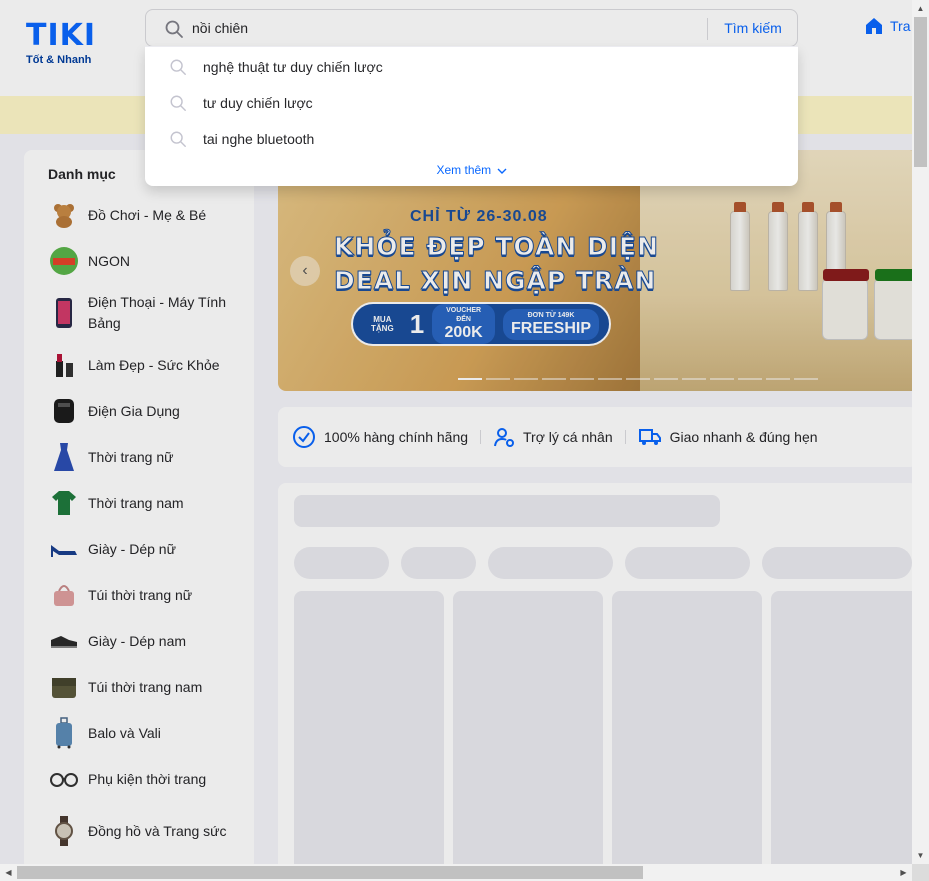 The height and width of the screenshot is (881, 929). What do you see at coordinates (920, 8) in the screenshot?
I see `scroll-up-icon: ▲` at bounding box center [920, 8].